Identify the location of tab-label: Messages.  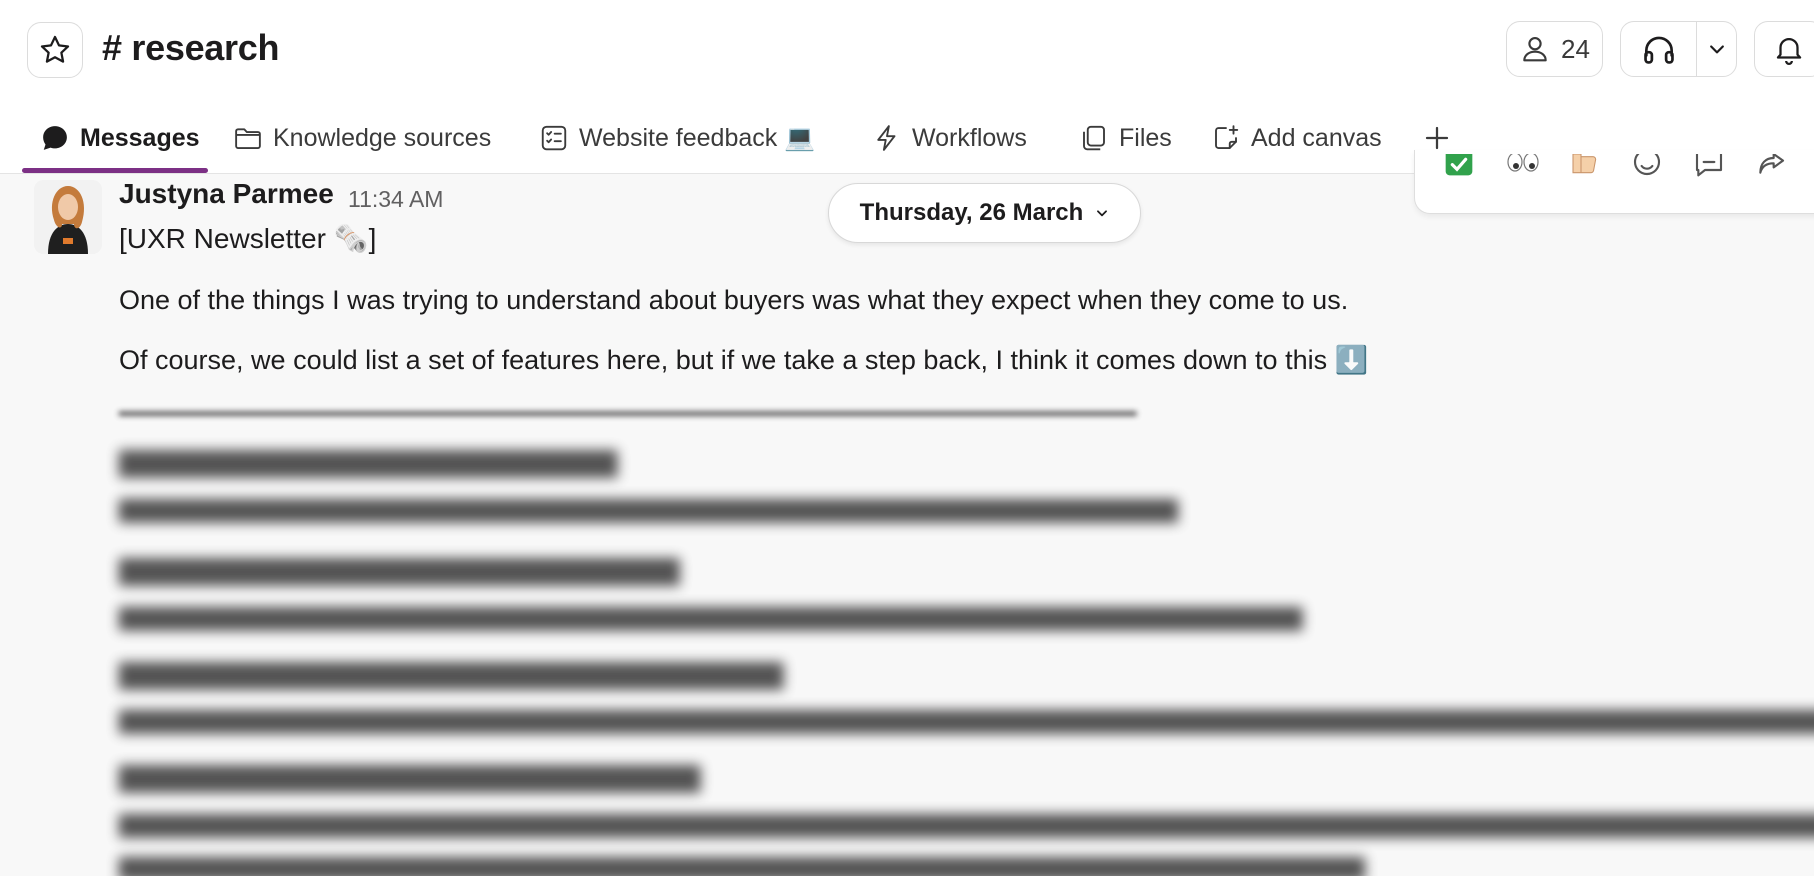
(140, 137).